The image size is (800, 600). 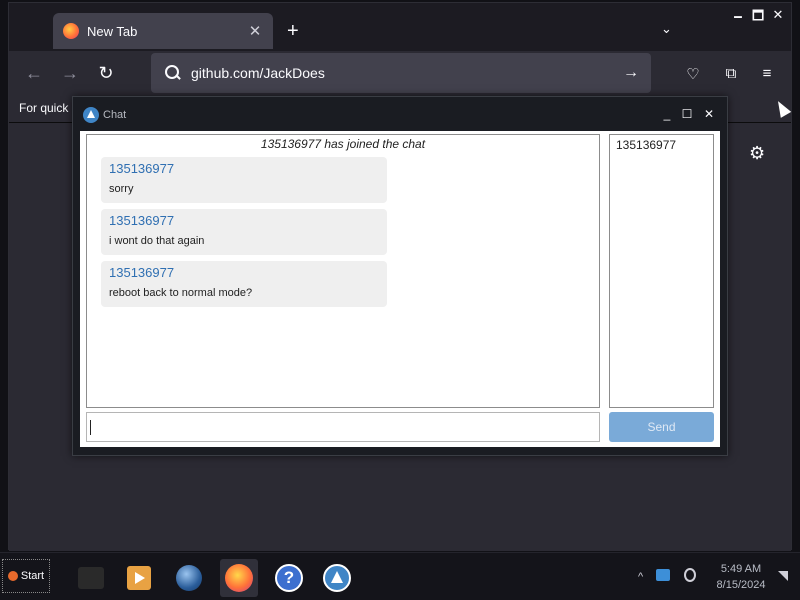 What do you see at coordinates (640, 577) in the screenshot?
I see `tray-chevron-icon: ^` at bounding box center [640, 577].